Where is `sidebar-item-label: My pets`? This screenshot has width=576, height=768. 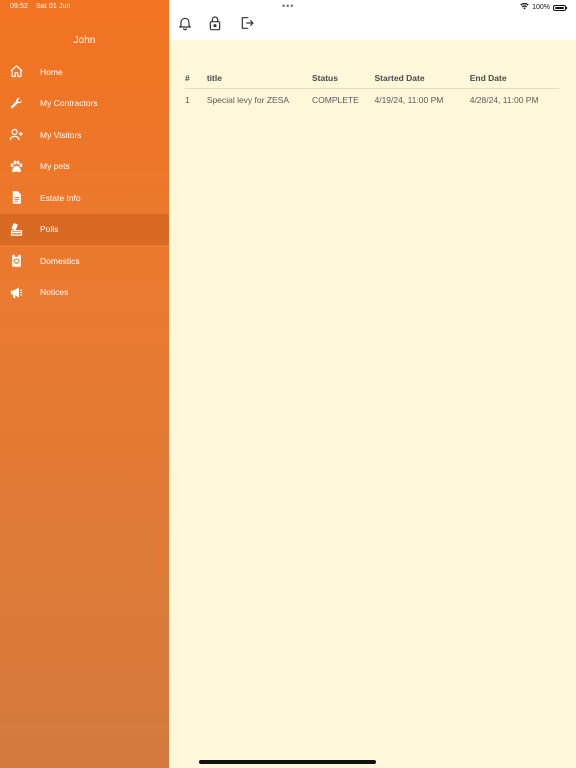
sidebar-item-label: My pets is located at coordinates (55, 166).